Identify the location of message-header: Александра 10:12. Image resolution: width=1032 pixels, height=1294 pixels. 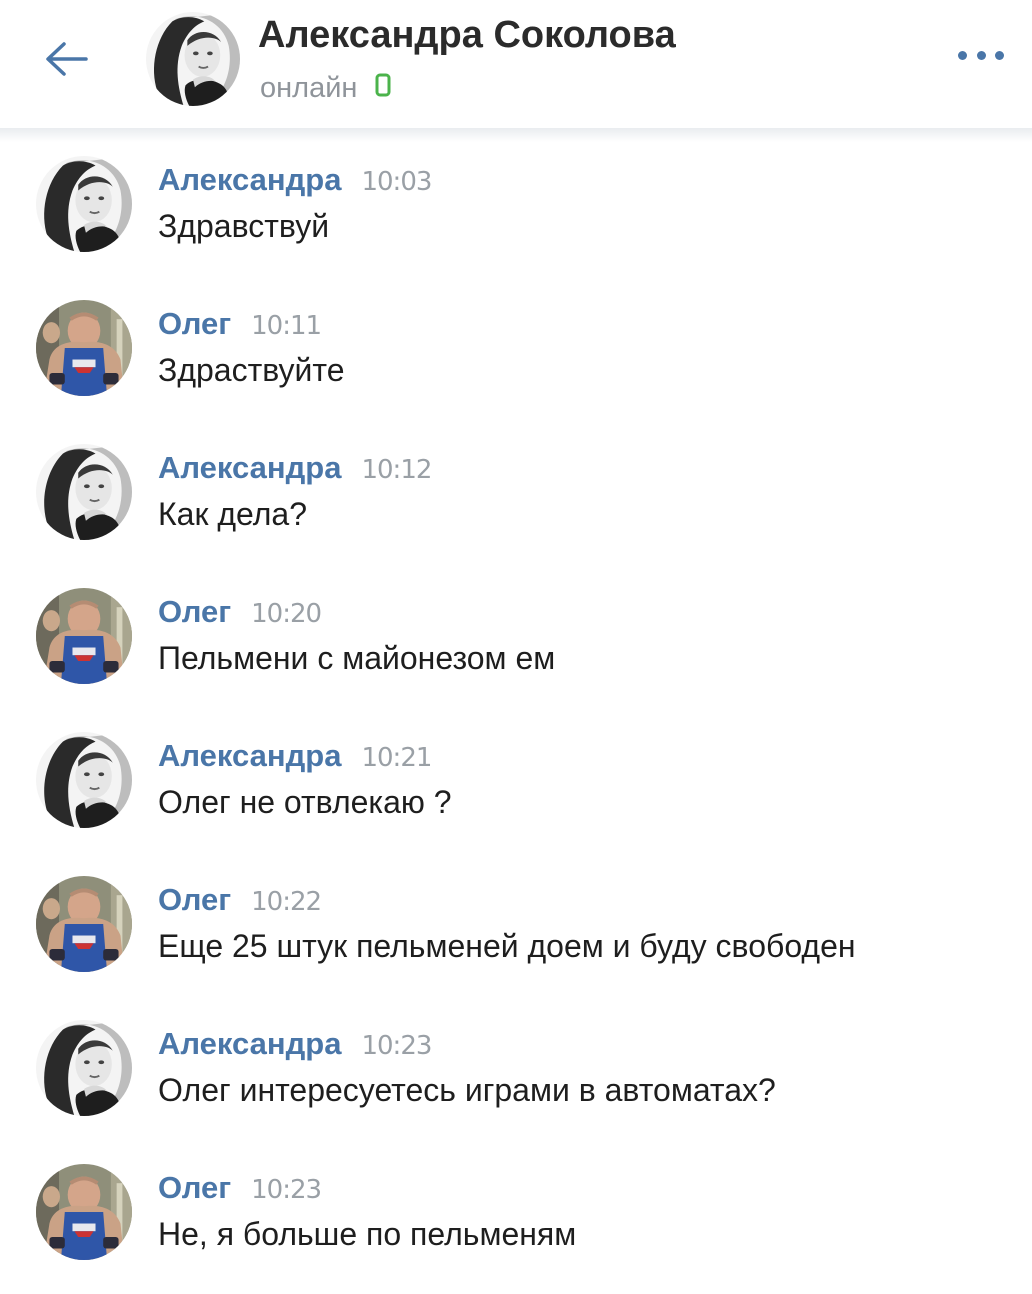
(295, 468).